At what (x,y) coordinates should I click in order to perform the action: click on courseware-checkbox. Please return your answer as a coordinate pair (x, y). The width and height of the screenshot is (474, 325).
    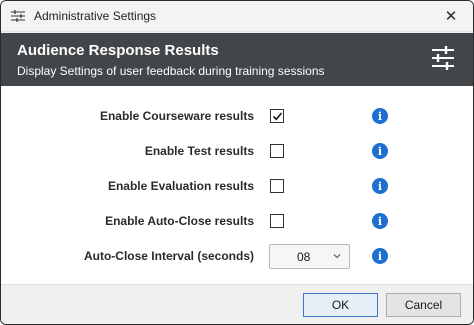
    Looking at the image, I should click on (277, 116).